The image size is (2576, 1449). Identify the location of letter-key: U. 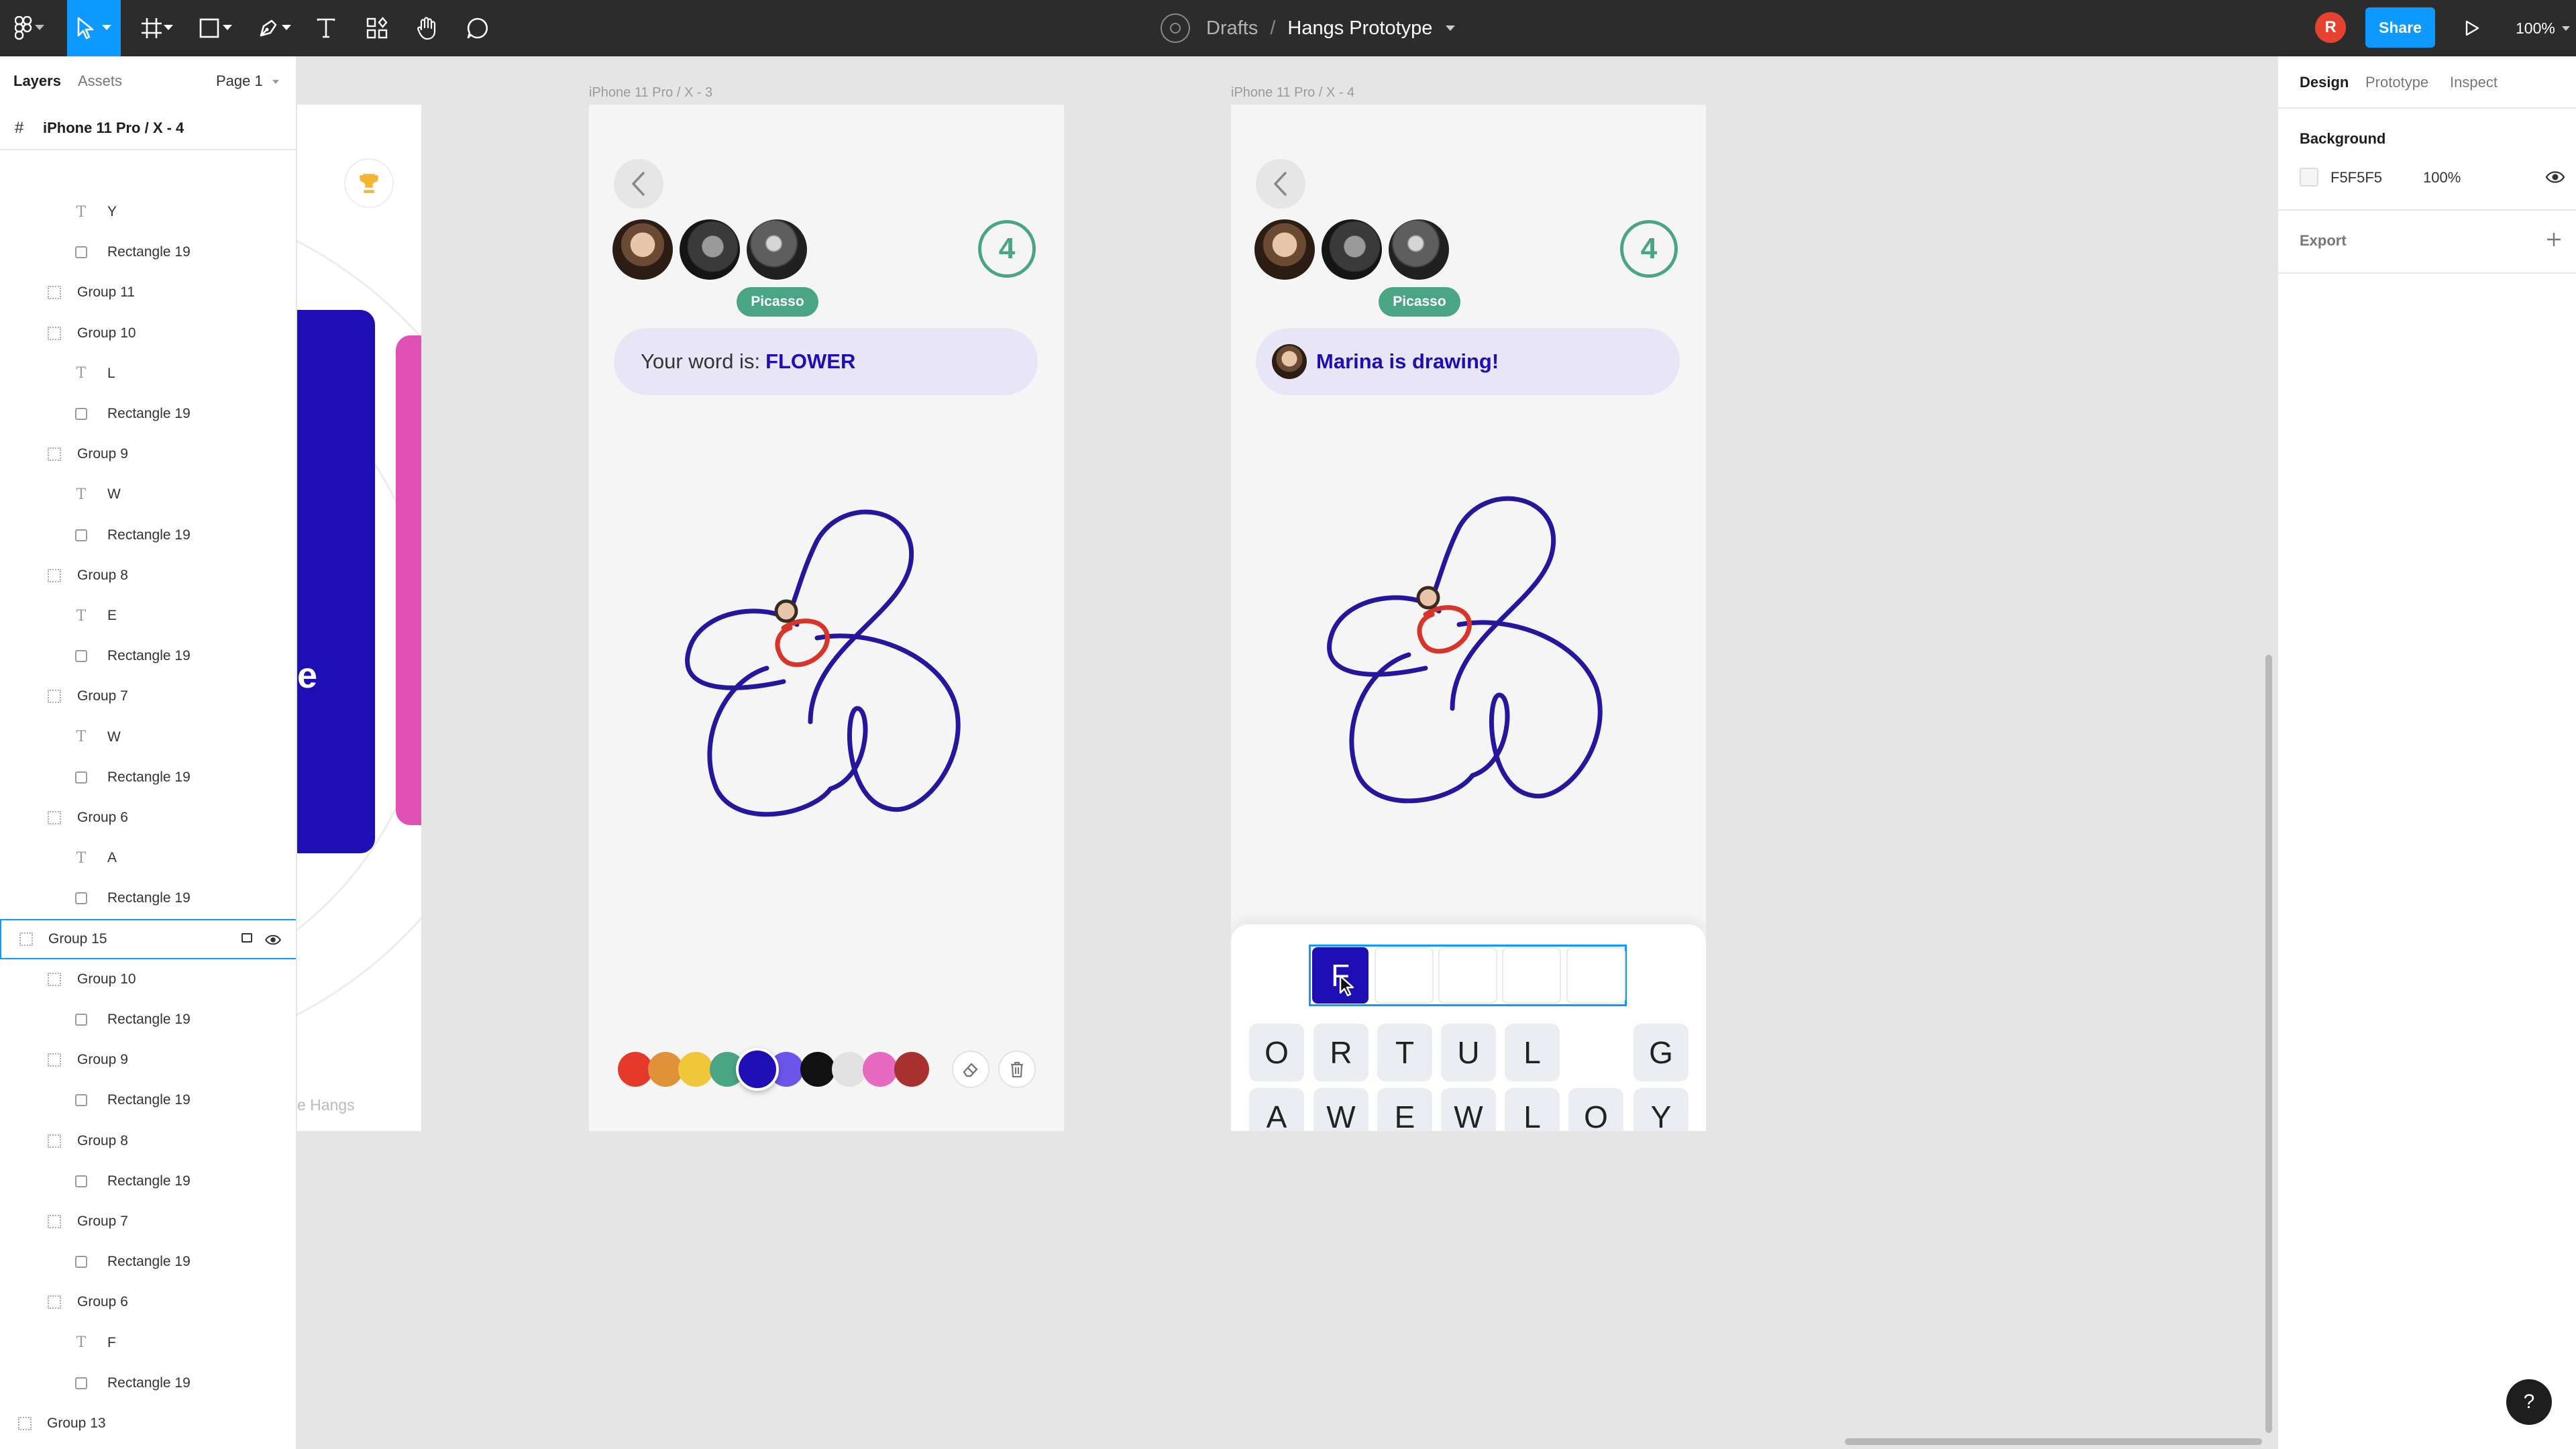
(1468, 1052).